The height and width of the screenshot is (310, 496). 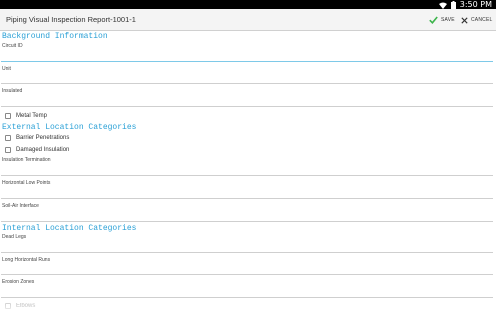 I want to click on barrier-penetrations-checkbox: Barrier Penetrations, so click(x=37, y=138).